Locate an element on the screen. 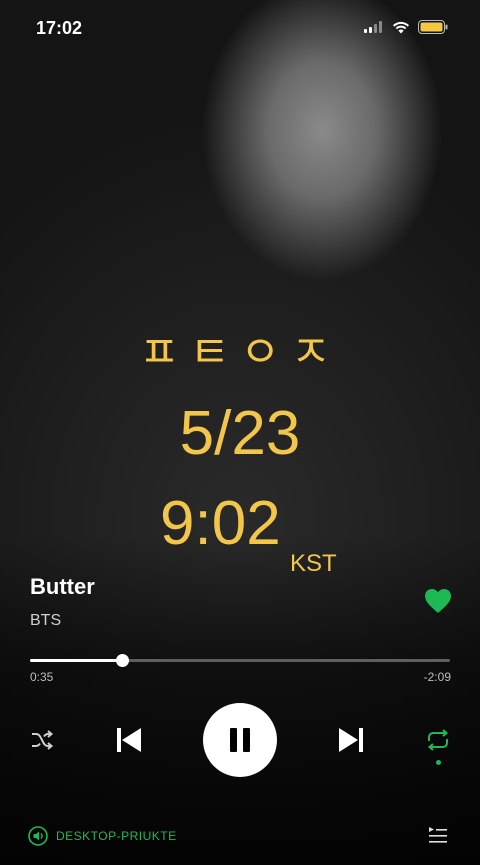 This screenshot has height=865, width=480. play-pause-button is located at coordinates (240, 740).